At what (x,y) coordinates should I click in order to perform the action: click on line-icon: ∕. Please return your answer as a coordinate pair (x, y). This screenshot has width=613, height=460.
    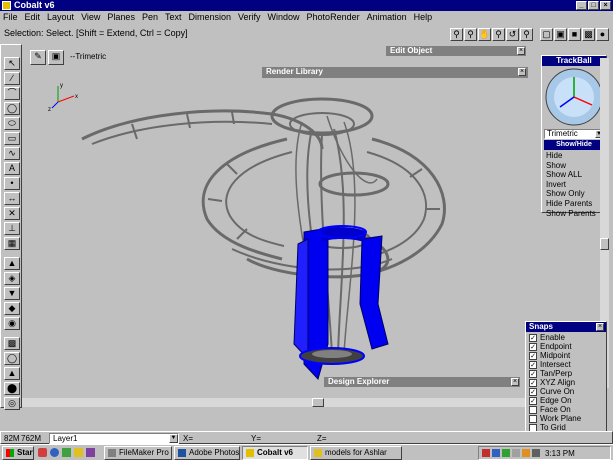
    Looking at the image, I should click on (12, 78).